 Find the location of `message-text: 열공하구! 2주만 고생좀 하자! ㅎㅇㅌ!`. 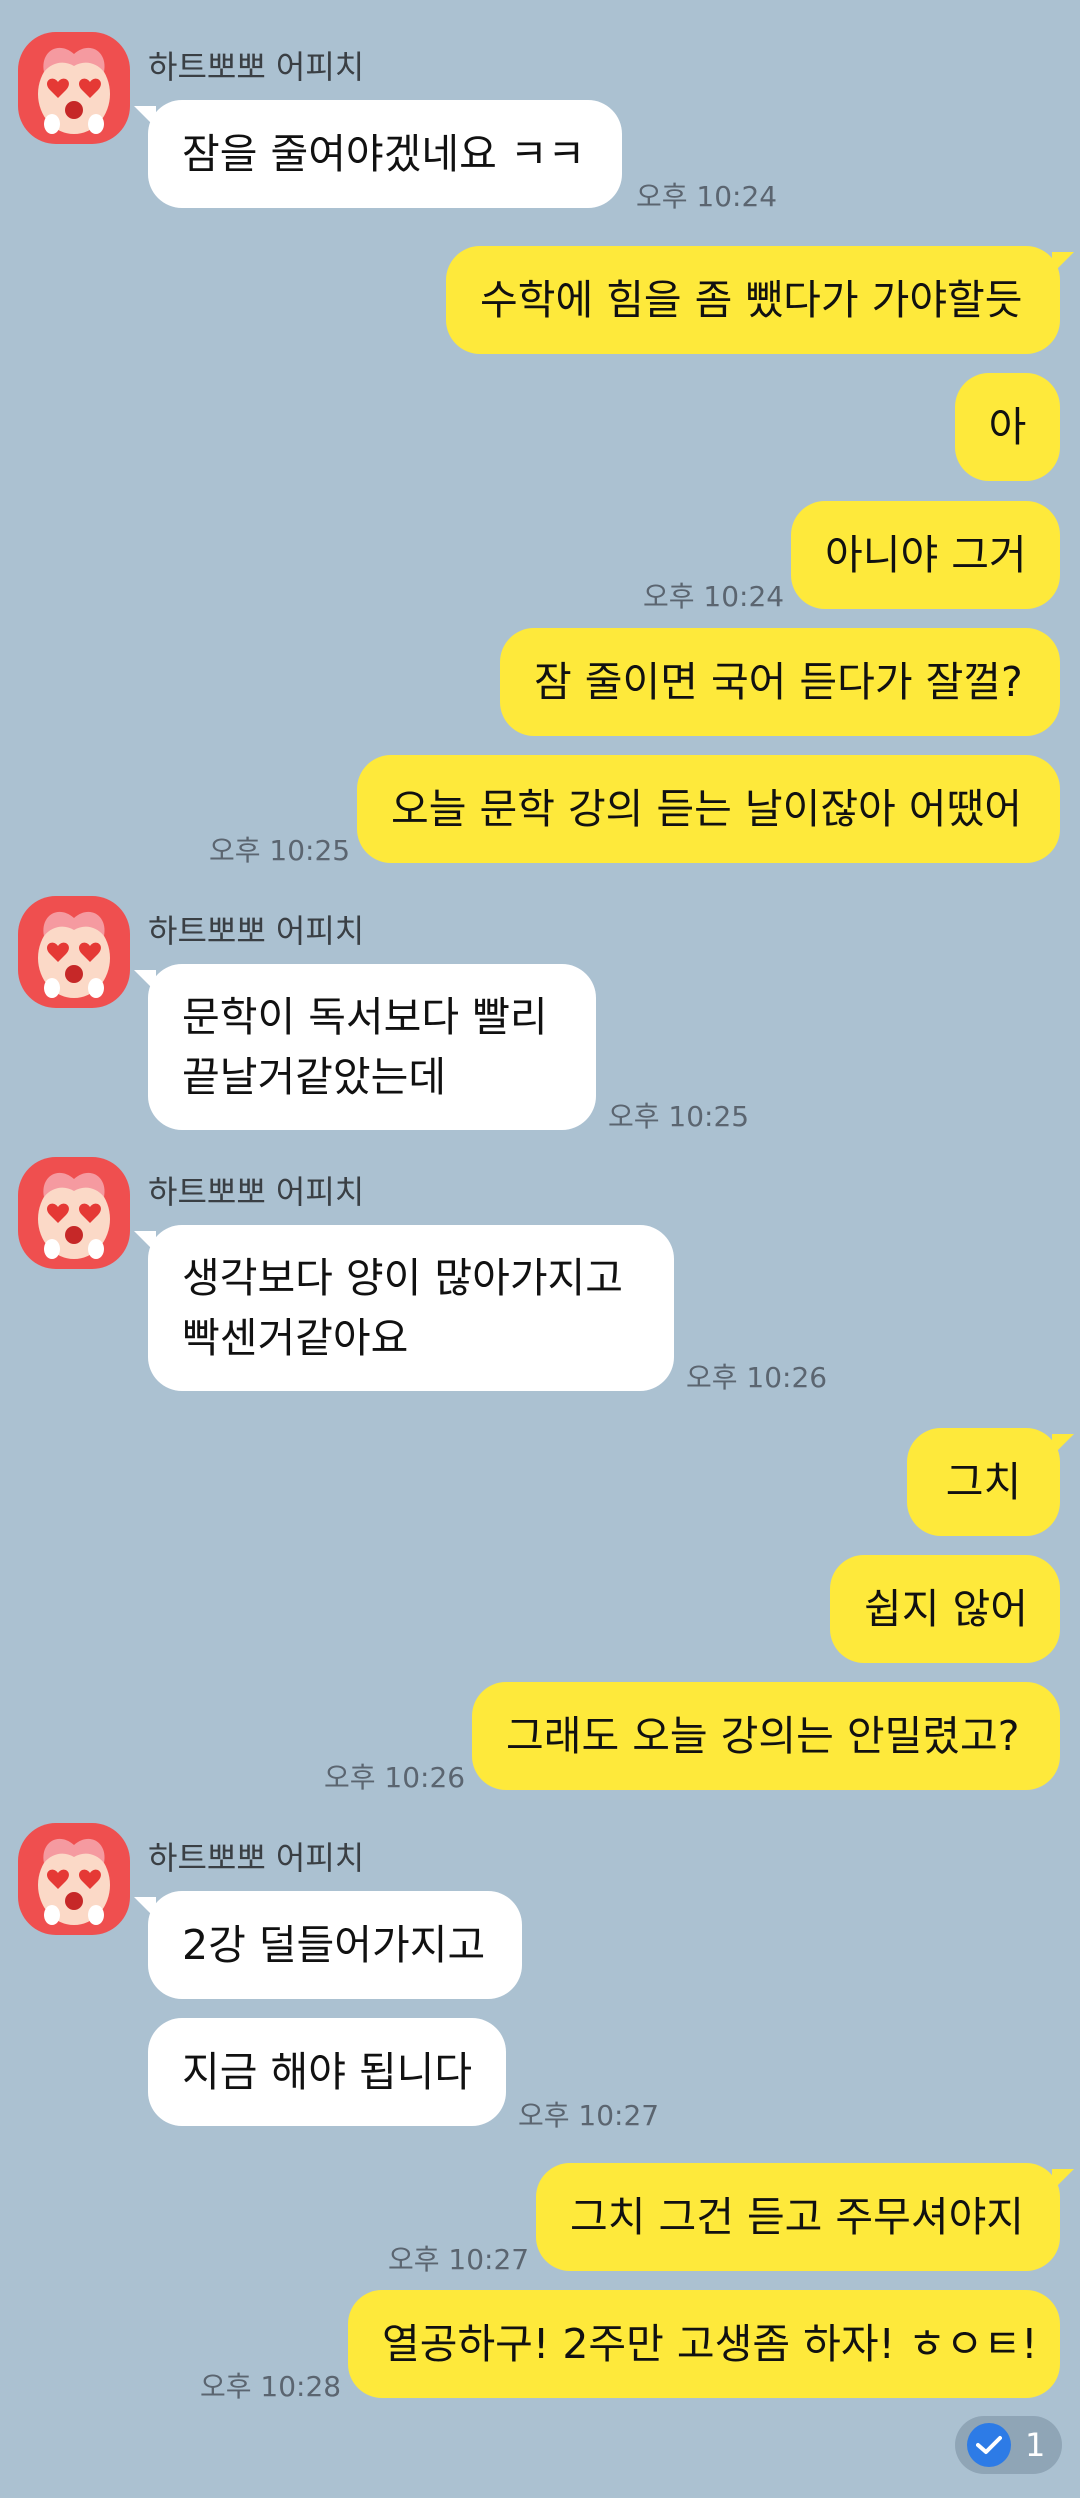

message-text: 열공하구! 2주만 고생좀 하자! ㅎㅇㅌ! is located at coordinates (710, 2344).